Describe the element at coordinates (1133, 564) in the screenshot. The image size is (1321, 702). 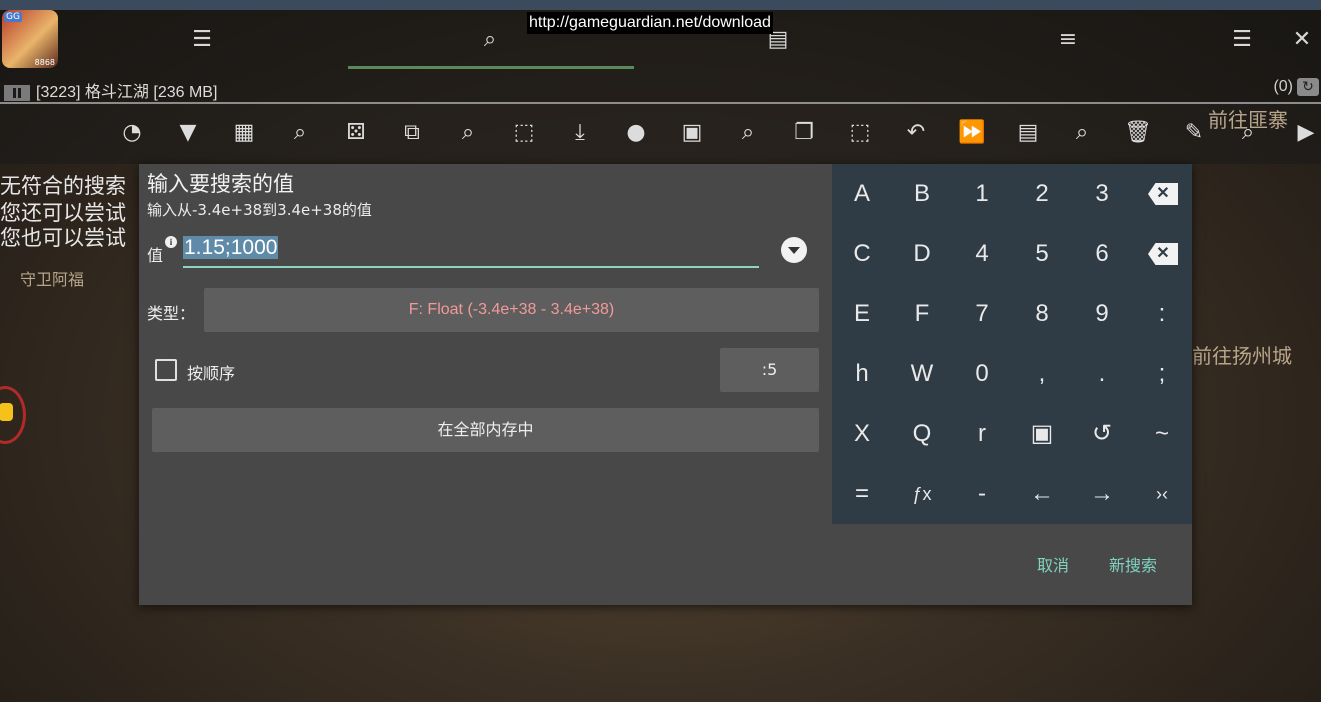
I see `new-search-button: 新搜索` at that location.